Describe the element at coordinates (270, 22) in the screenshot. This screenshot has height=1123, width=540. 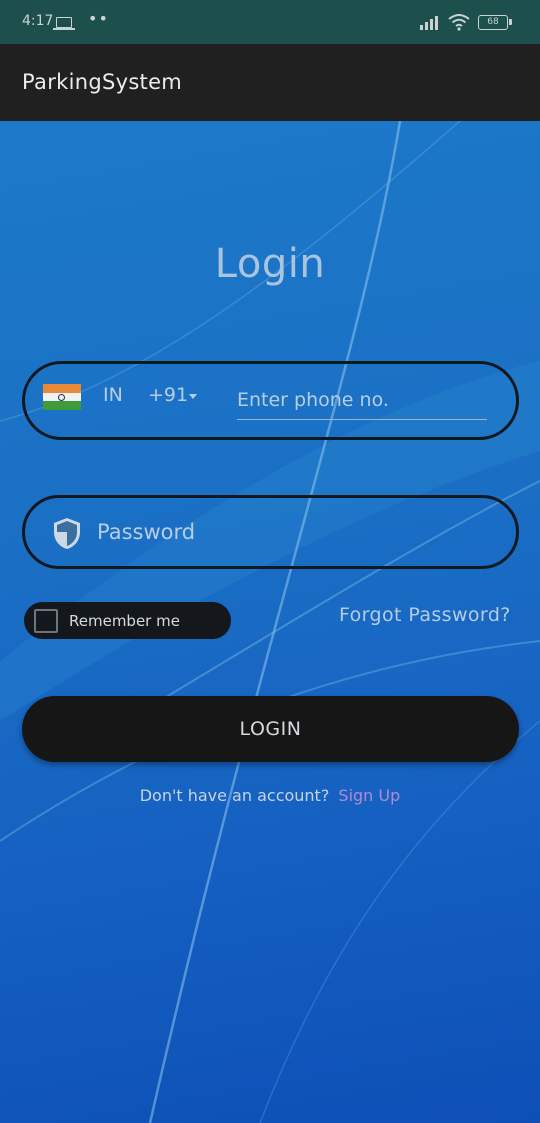
I see `status-bar: 4:17 •• 68` at that location.